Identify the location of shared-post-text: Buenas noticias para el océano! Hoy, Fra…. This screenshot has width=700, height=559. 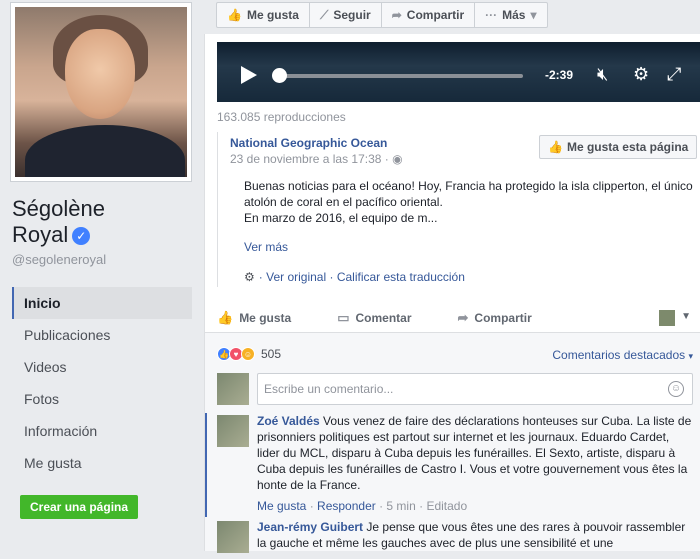
(468, 202).